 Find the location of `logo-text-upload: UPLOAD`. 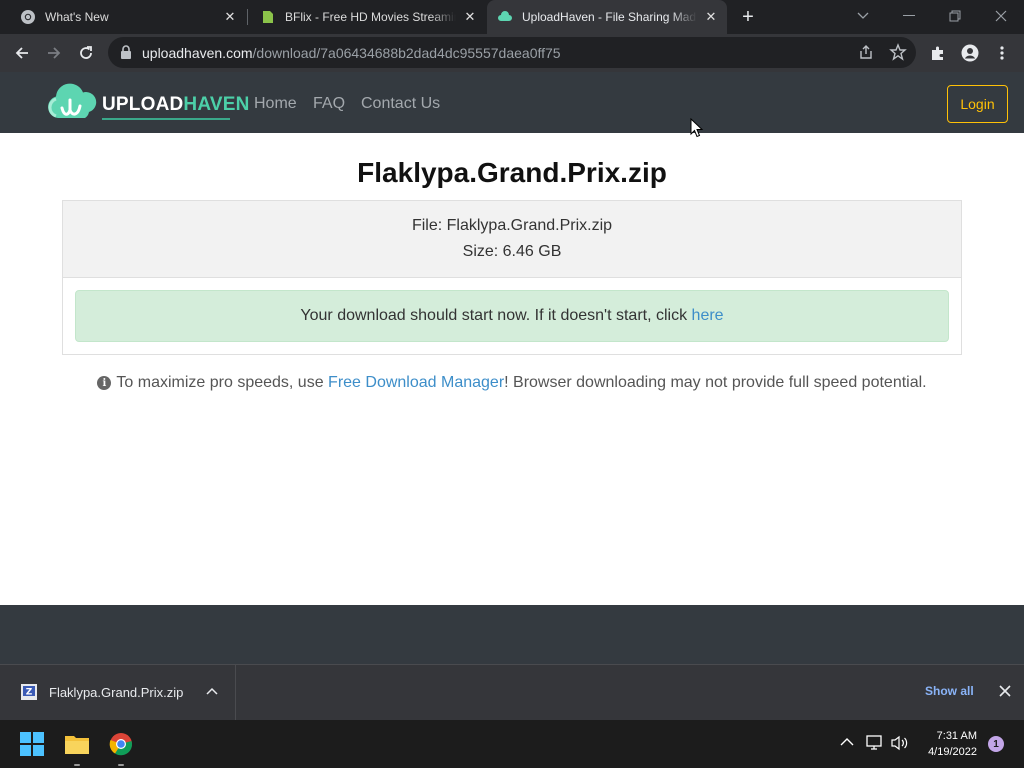

logo-text-upload: UPLOAD is located at coordinates (143, 104).